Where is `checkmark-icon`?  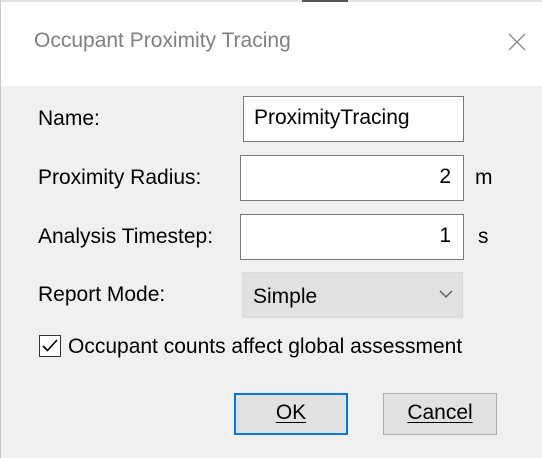 checkmark-icon is located at coordinates (50, 345).